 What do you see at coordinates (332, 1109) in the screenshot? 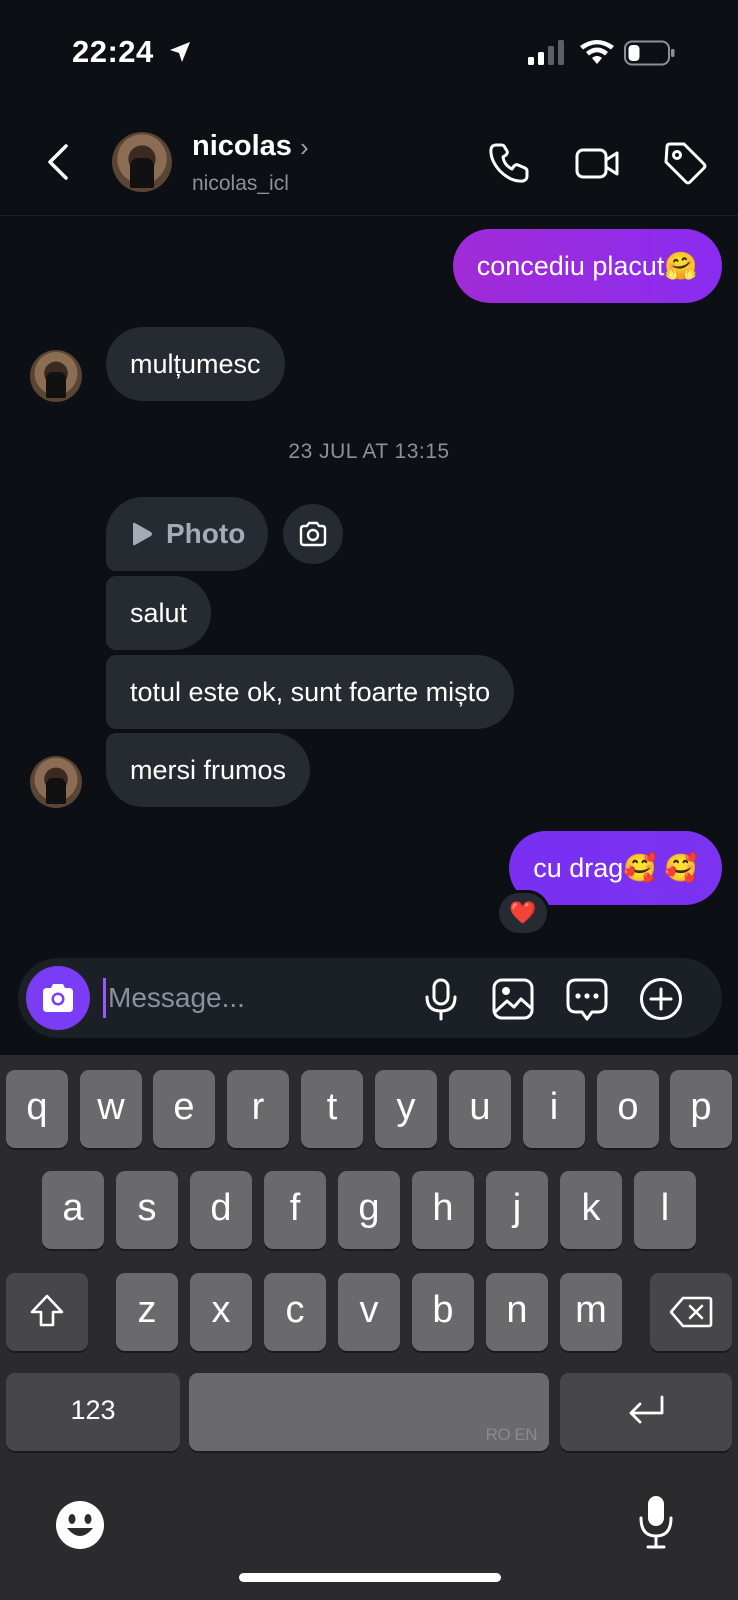
I see `key: t` at bounding box center [332, 1109].